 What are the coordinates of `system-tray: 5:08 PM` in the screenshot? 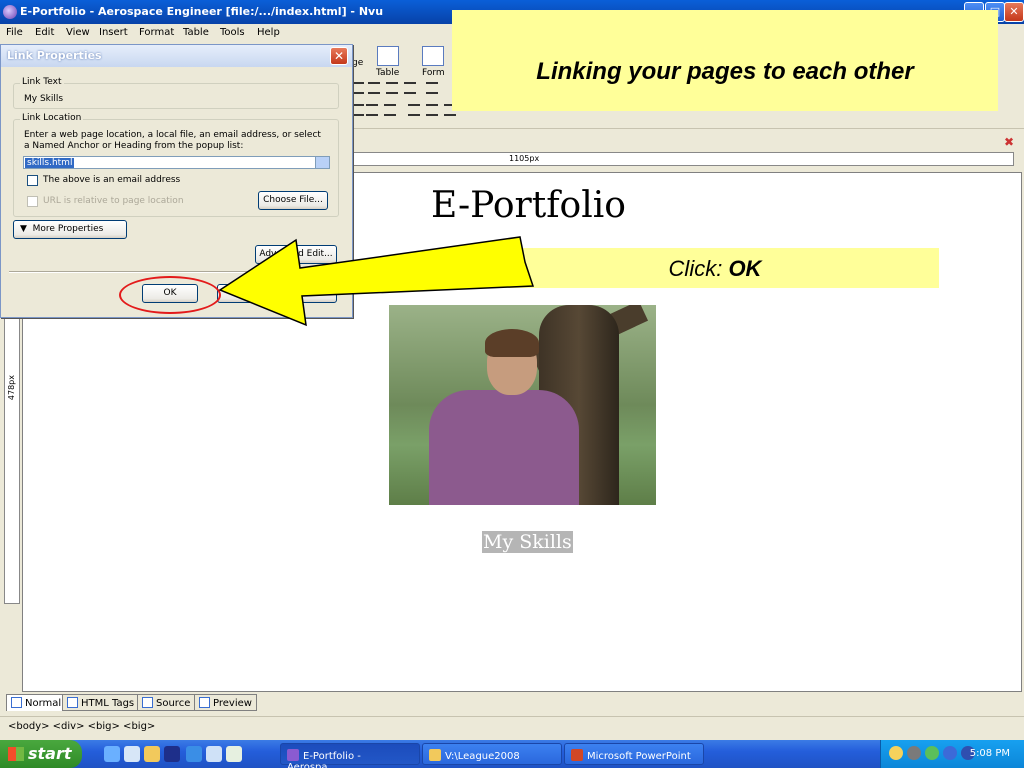 It's located at (952, 754).